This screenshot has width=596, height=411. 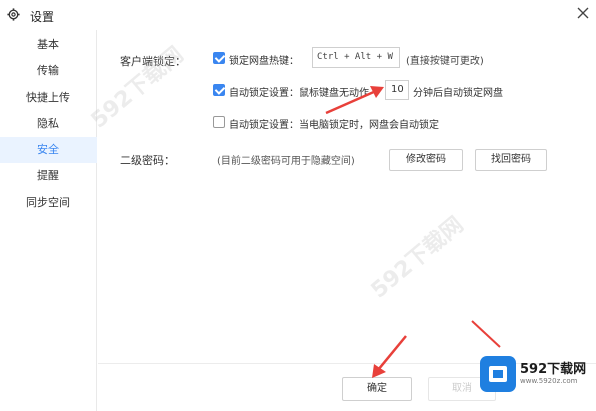 I want to click on watermark-brand: 592下载网, so click(x=553, y=369).